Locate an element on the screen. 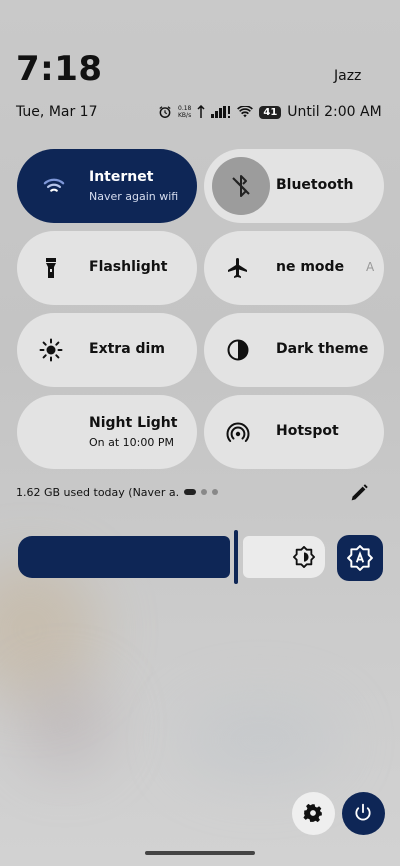 The image size is (400, 866). tile-dark-theme: Dark theme is located at coordinates (294, 350).